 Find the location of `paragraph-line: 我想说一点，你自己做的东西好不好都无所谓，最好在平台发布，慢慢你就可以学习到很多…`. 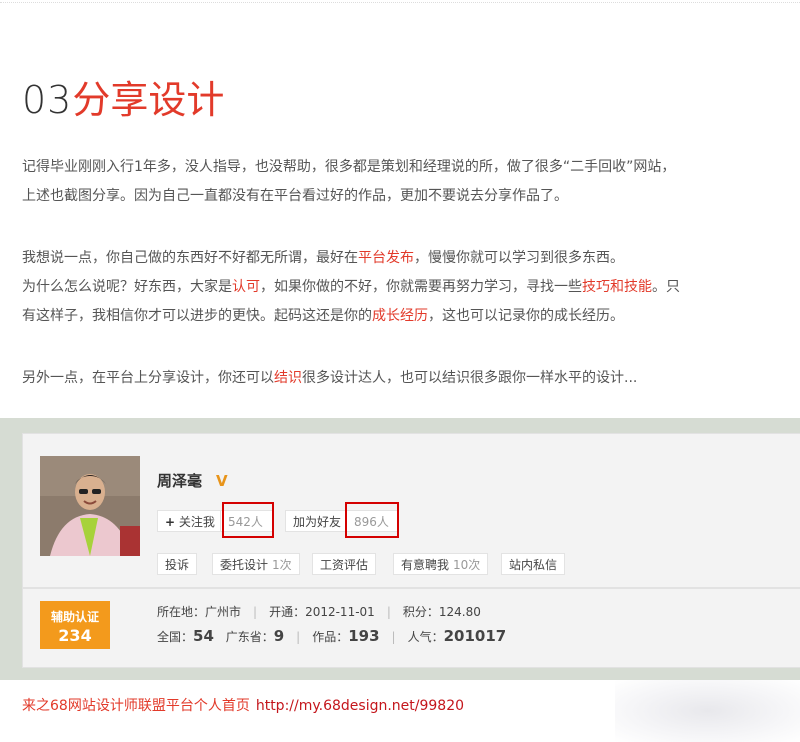

paragraph-line: 我想说一点，你自己做的东西好不好都无所谓，最好在平台发布，慢慢你就可以学习到很多… is located at coordinates (407, 258).